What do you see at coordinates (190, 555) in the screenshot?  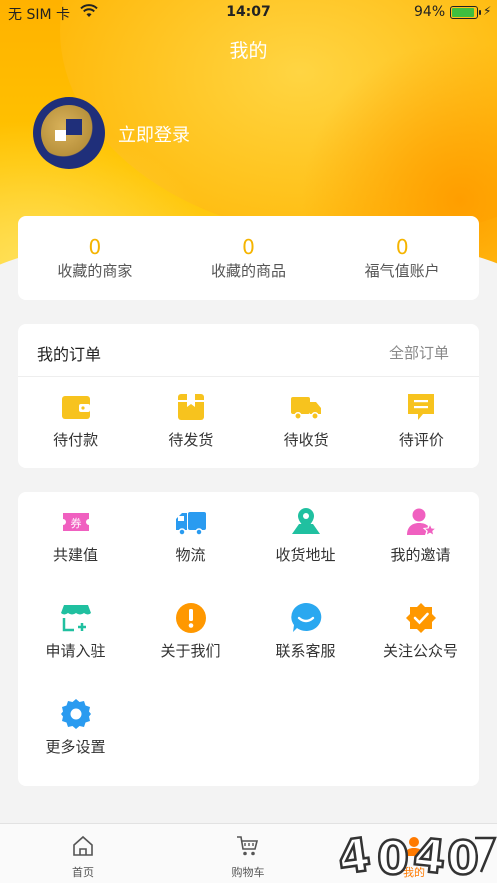 I see `service-label: 物流` at bounding box center [190, 555].